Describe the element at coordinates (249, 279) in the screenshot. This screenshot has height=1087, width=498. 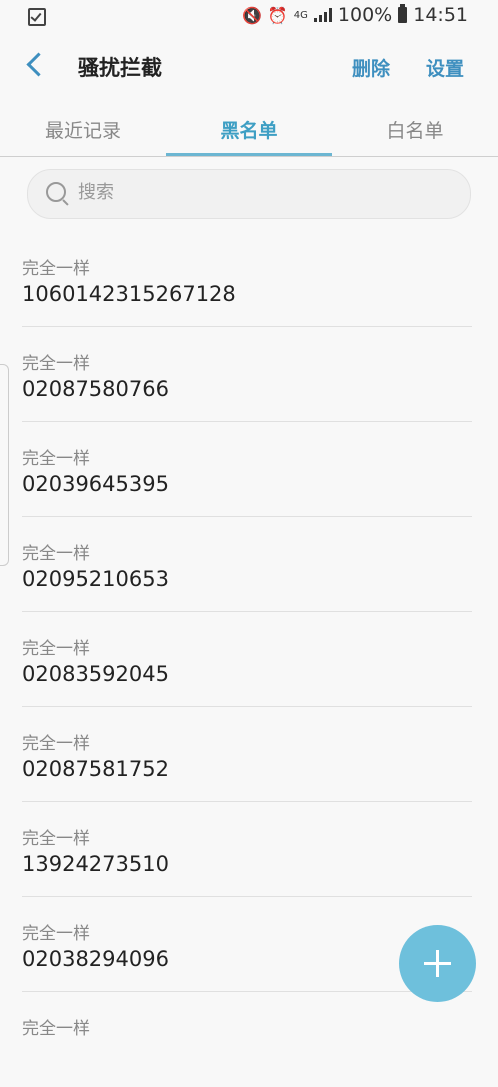
I see `list-item: 完全一样 1060142315267128` at that location.